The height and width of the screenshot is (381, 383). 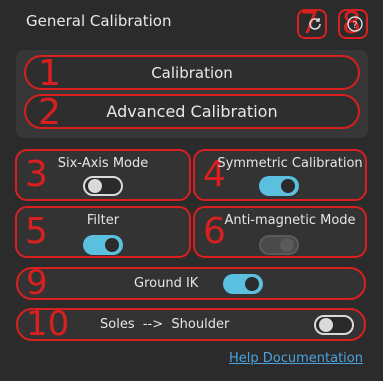 I want to click on ground-ik-row: 9 Ground IK, so click(x=191, y=283).